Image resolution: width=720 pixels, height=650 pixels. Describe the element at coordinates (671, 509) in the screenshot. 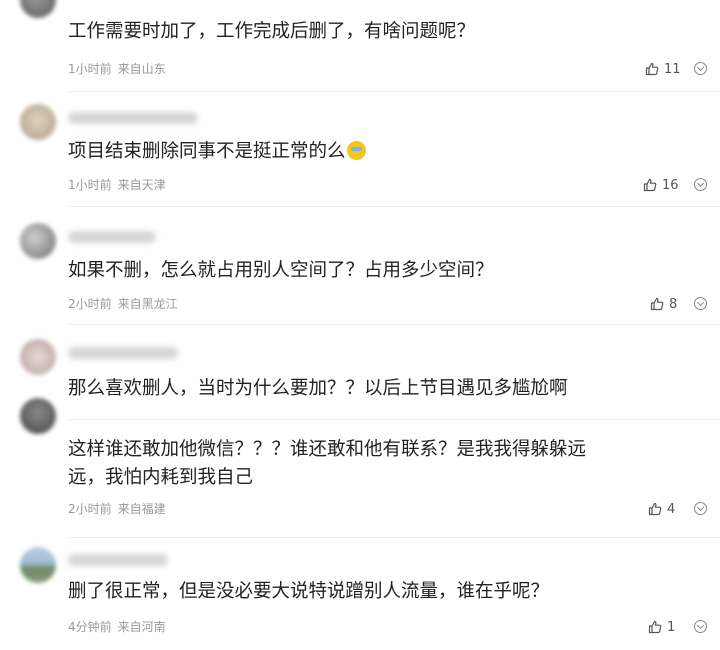

I see `like-count: 4` at that location.